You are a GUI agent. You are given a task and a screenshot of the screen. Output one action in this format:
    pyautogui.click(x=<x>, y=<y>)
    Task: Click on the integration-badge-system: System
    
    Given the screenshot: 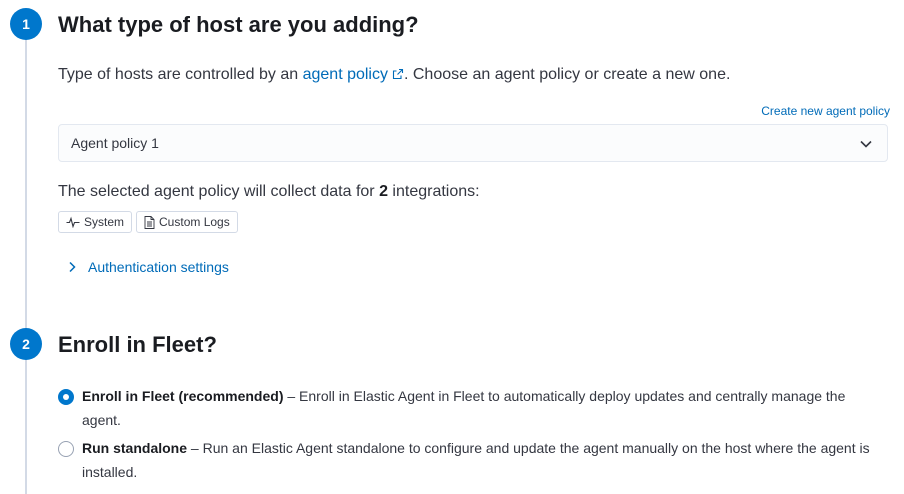 What is the action you would take?
    pyautogui.click(x=95, y=222)
    